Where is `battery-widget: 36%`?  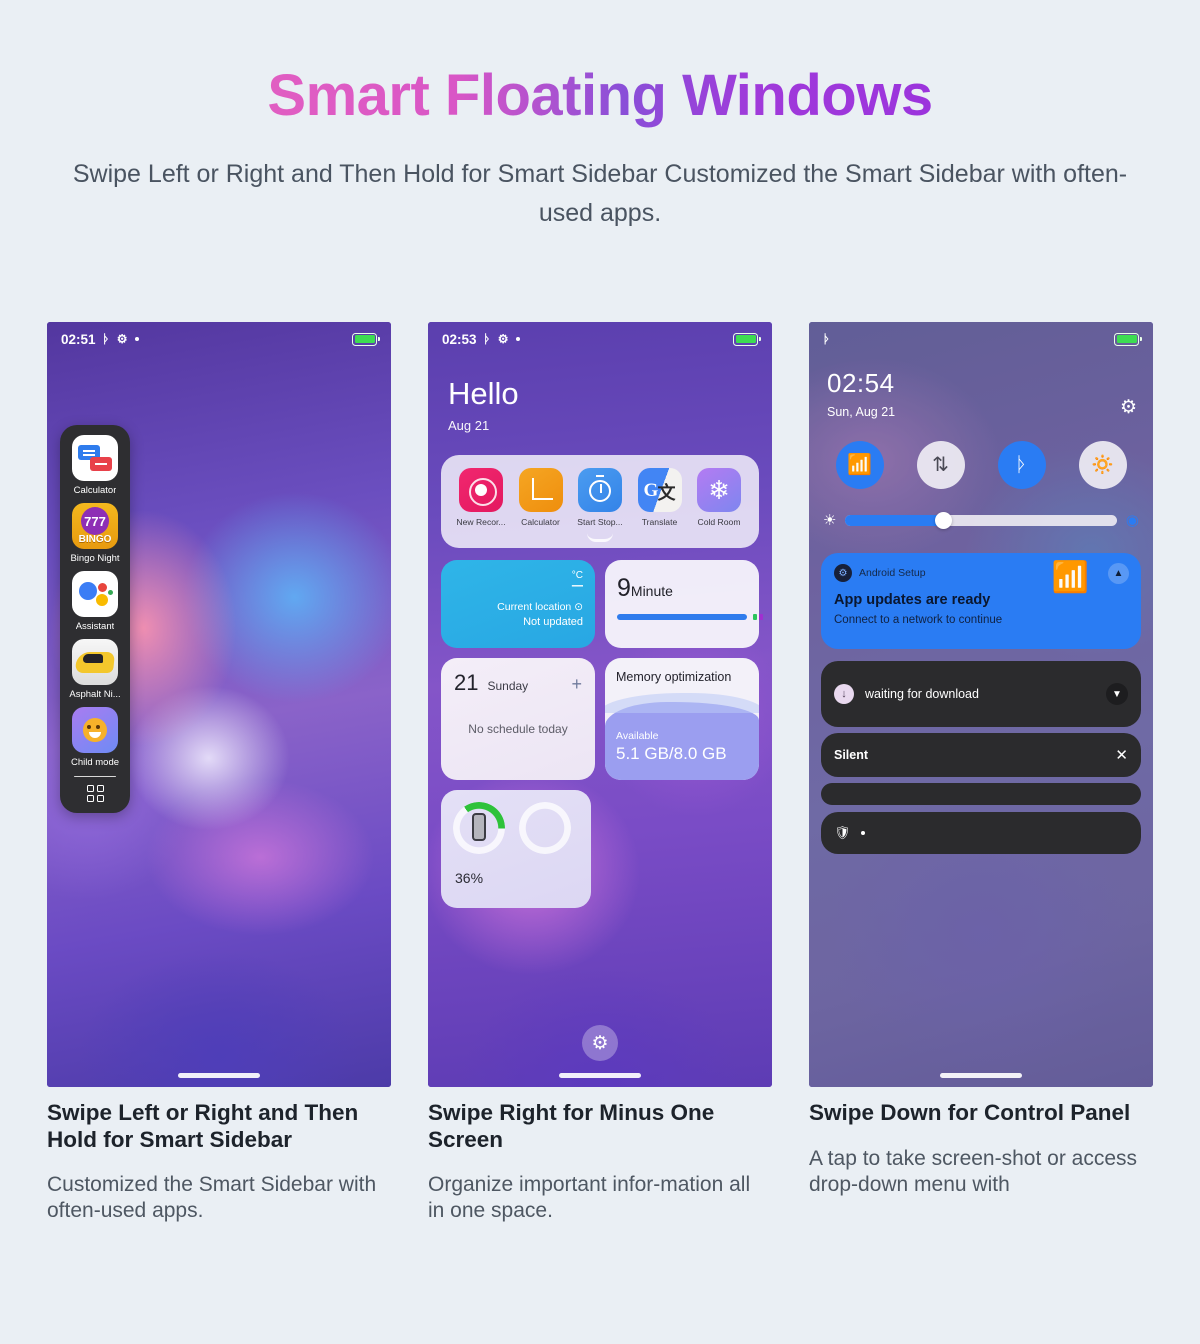
battery-widget: 36% is located at coordinates (516, 849).